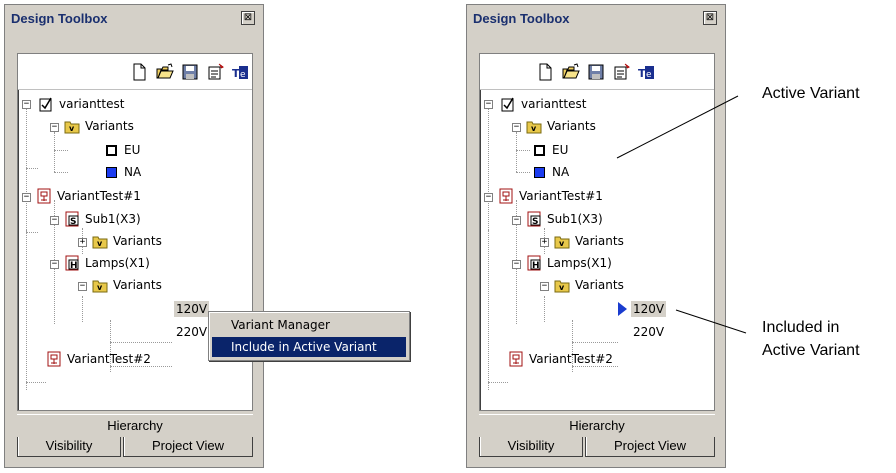 This screenshot has width=896, height=473. I want to click on annotation-active-variant: Active Variant, so click(811, 93).